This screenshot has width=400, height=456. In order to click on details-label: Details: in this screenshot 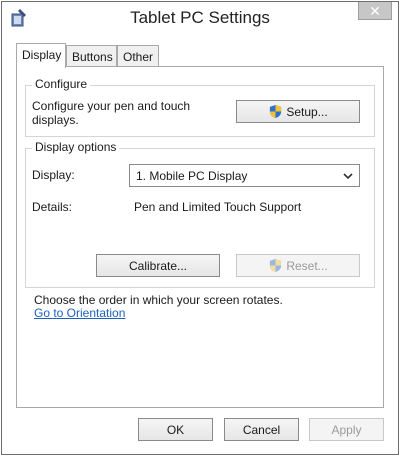, I will do `click(52, 207)`.